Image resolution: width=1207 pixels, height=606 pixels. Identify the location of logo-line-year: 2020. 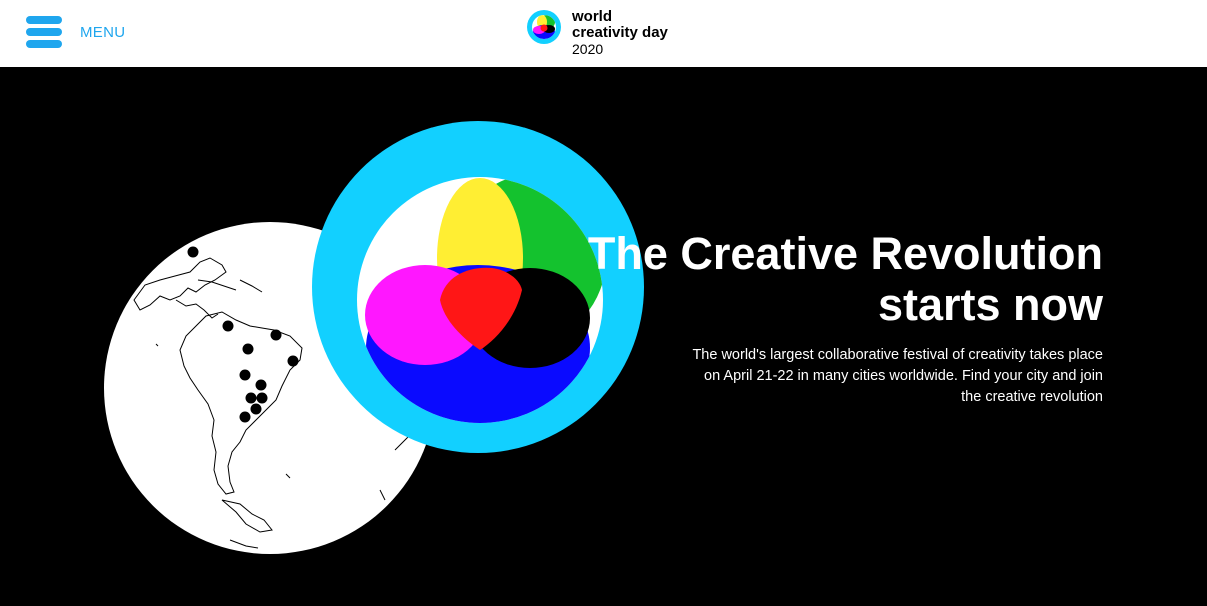
(588, 49).